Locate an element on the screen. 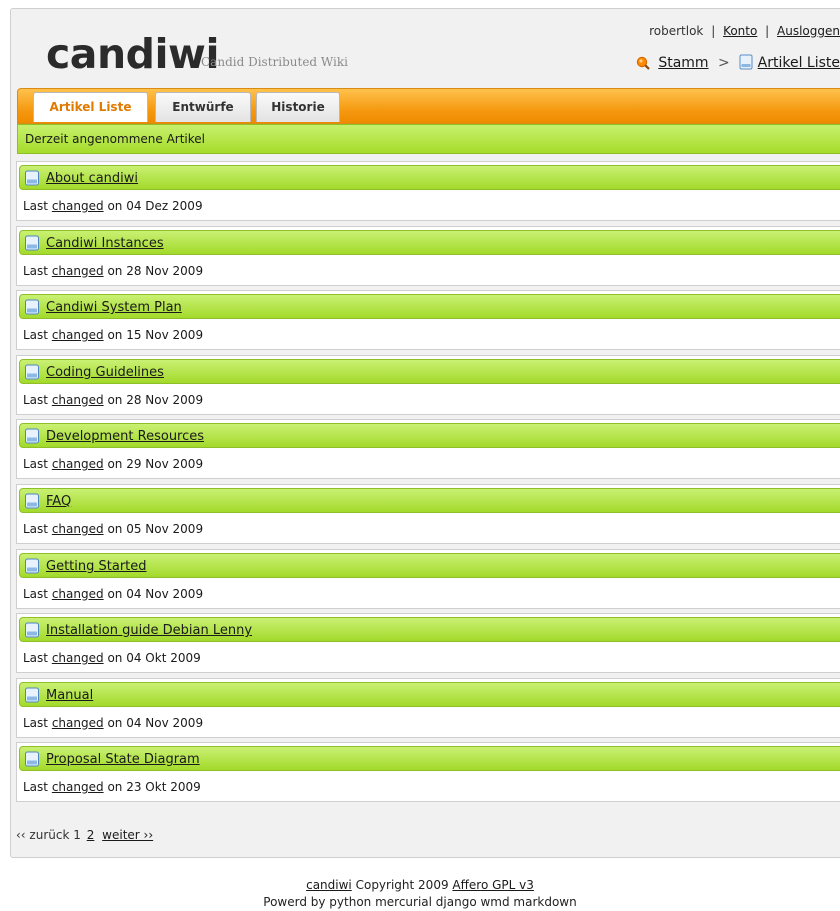 The height and width of the screenshot is (911, 840). list-item: FAQ Last changed on 05 Nov 2009 is located at coordinates (428, 514).